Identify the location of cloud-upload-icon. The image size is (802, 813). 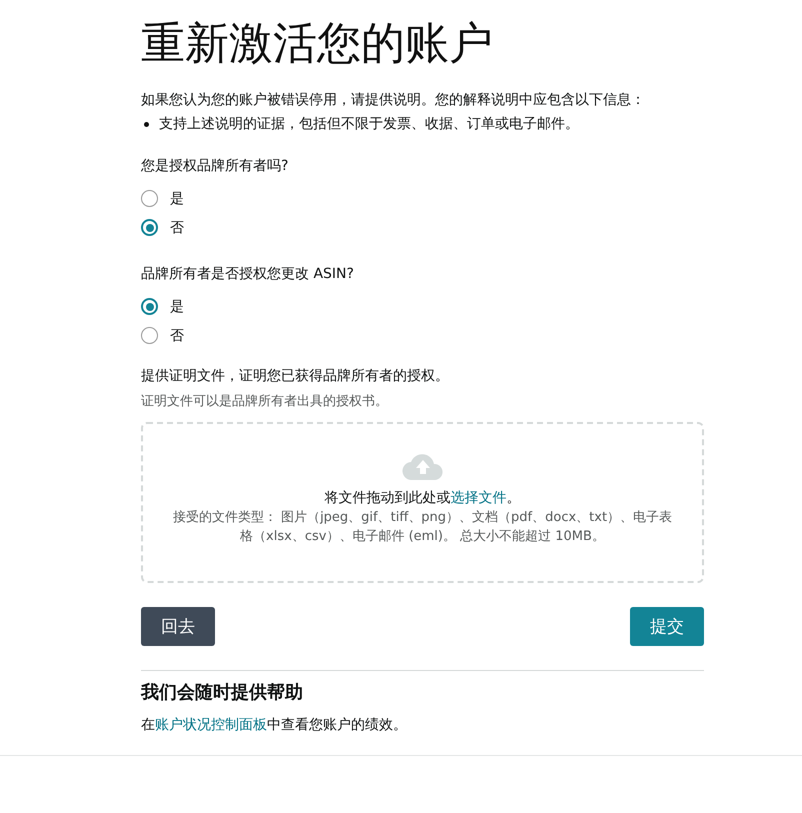
(423, 466).